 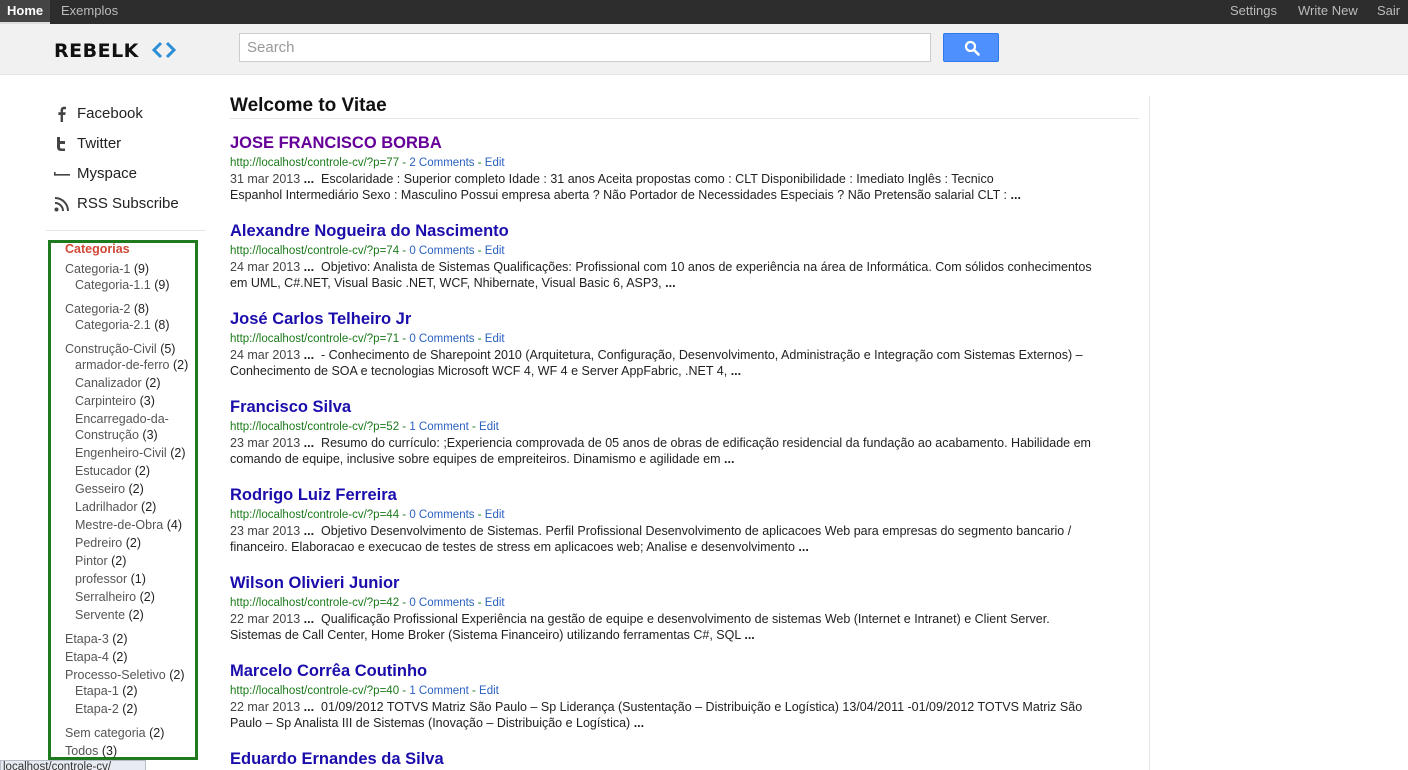 I want to click on category-item: Todos (3), so click(x=91, y=751).